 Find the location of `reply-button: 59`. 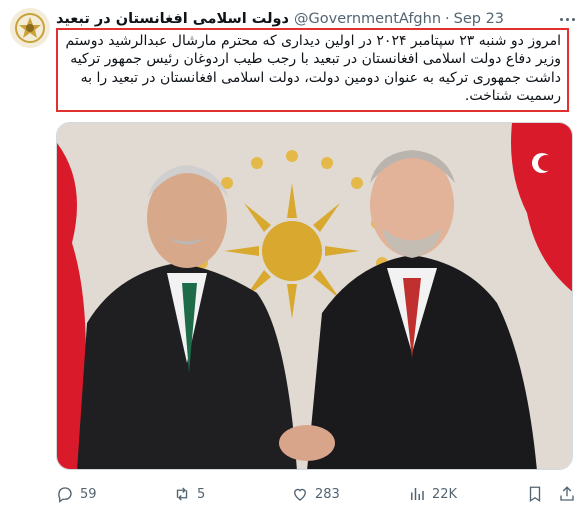

reply-button: 59 is located at coordinates (76, 494).